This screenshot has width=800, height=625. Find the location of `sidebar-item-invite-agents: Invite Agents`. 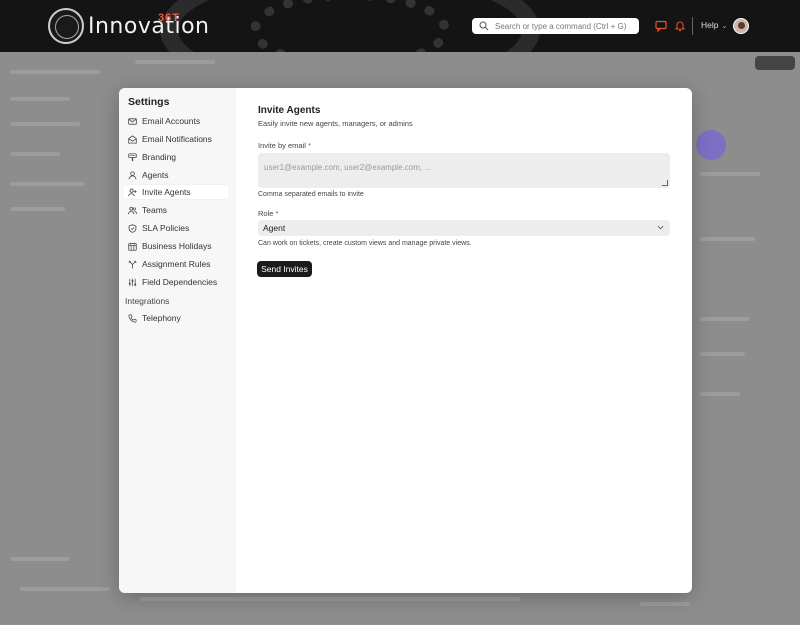

sidebar-item-invite-agents: Invite Agents is located at coordinates (176, 192).